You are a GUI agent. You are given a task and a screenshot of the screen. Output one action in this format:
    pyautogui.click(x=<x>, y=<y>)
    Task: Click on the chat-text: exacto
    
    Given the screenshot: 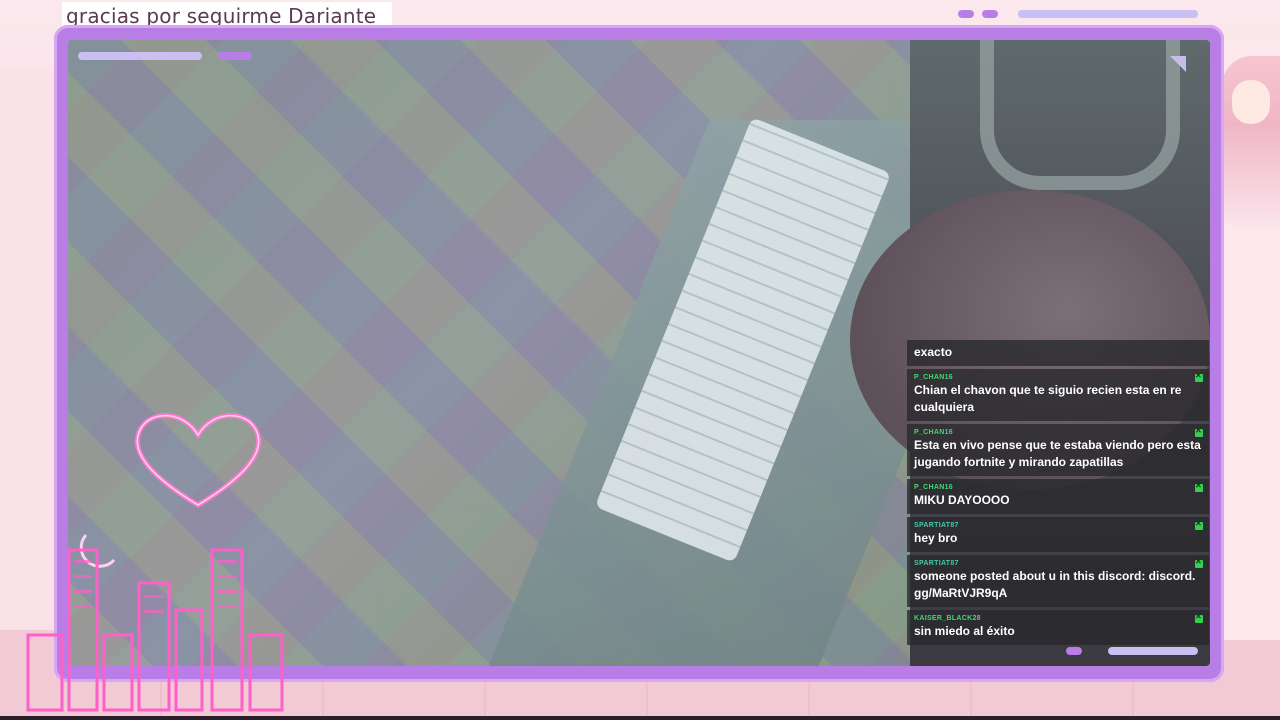 What is the action you would take?
    pyautogui.click(x=933, y=352)
    